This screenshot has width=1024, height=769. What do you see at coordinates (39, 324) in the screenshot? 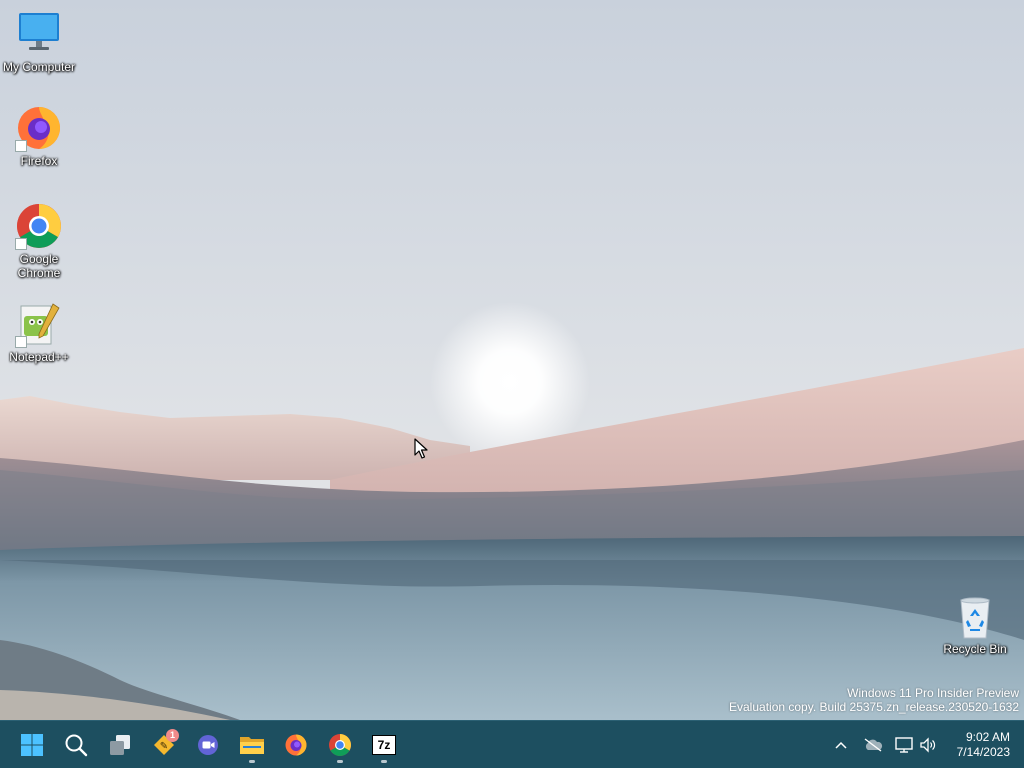
I see `notepad-plus-plus-icon` at bounding box center [39, 324].